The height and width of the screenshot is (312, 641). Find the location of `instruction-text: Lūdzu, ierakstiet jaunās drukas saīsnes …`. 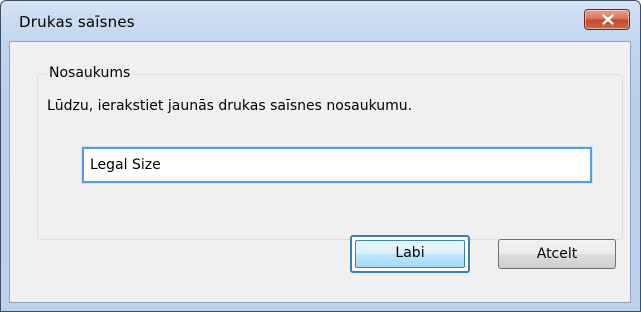

instruction-text: Lūdzu, ierakstiet jaunās drukas saīsnes … is located at coordinates (230, 106).